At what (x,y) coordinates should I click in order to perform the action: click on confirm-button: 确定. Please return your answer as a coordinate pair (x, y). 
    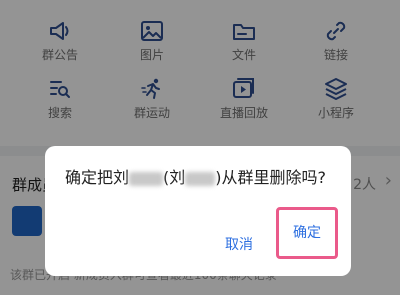
    Looking at the image, I should click on (307, 233).